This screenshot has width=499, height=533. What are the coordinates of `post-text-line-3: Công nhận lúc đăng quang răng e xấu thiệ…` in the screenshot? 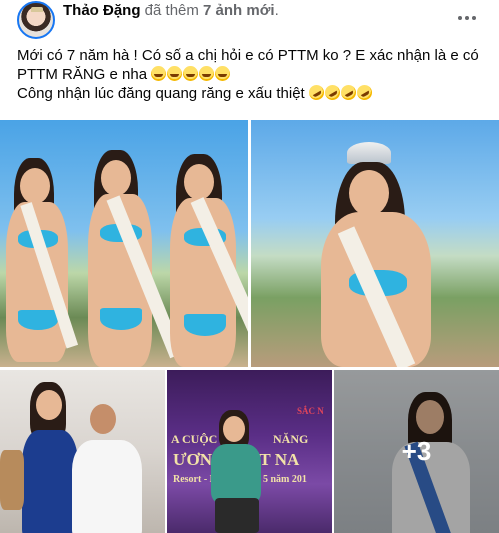 It's located at (252, 92).